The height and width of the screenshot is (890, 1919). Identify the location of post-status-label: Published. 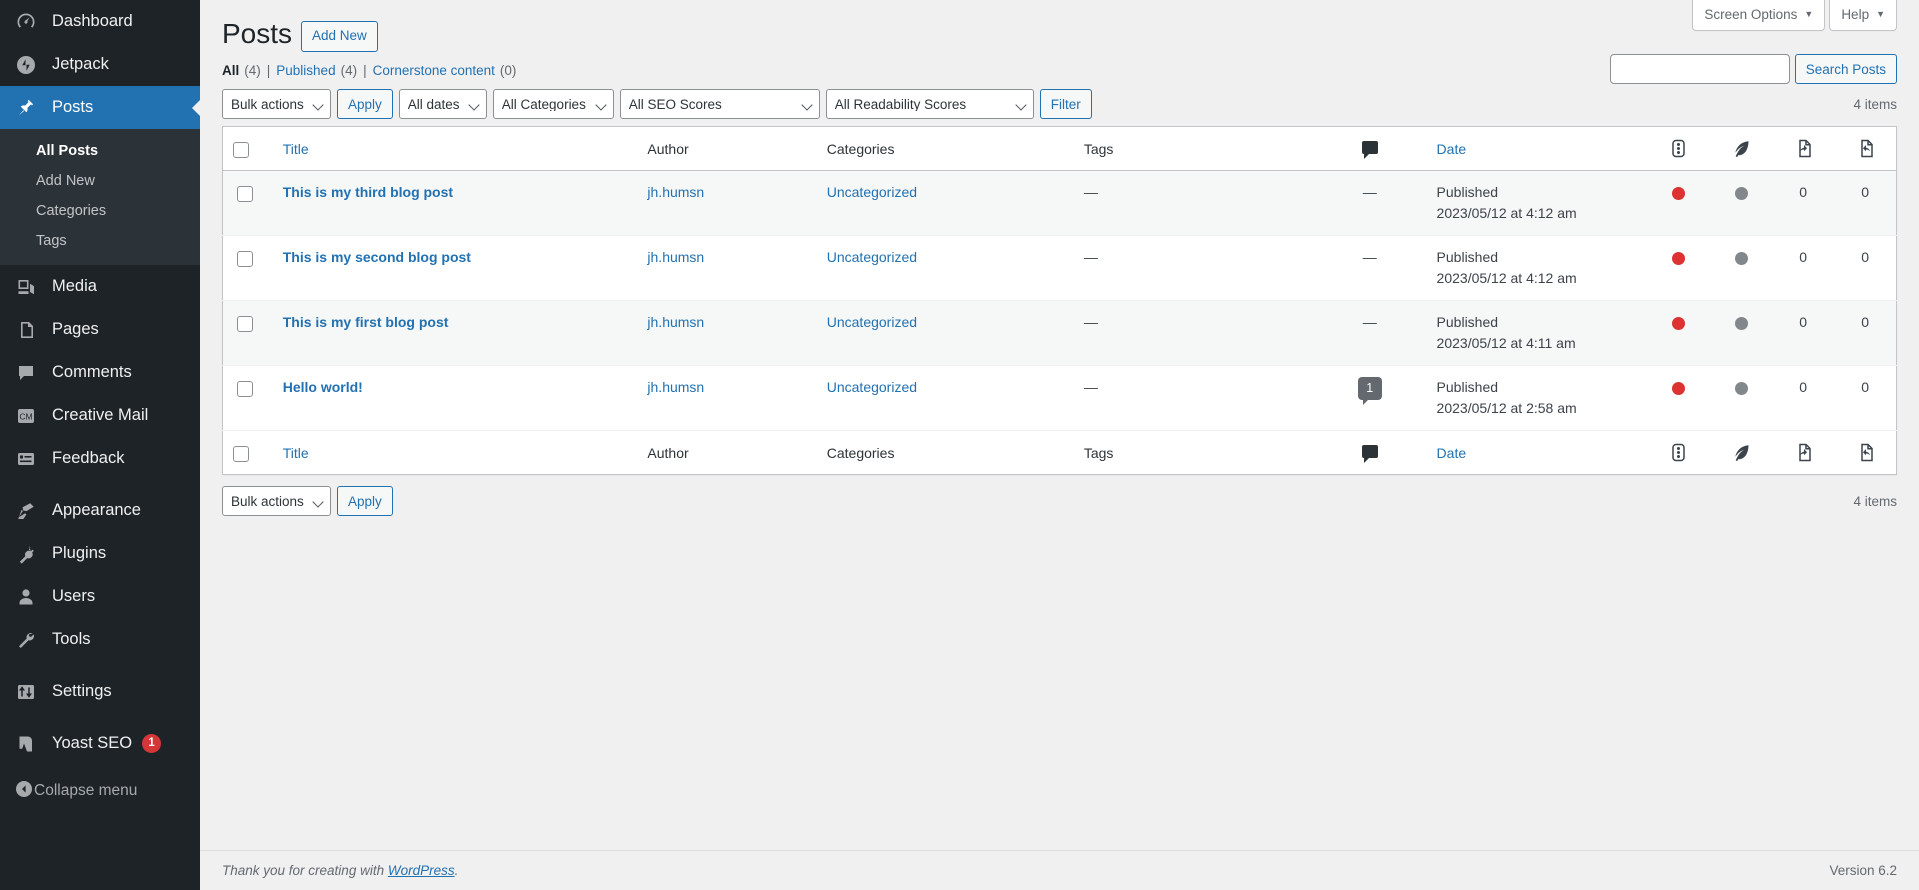
(1467, 192).